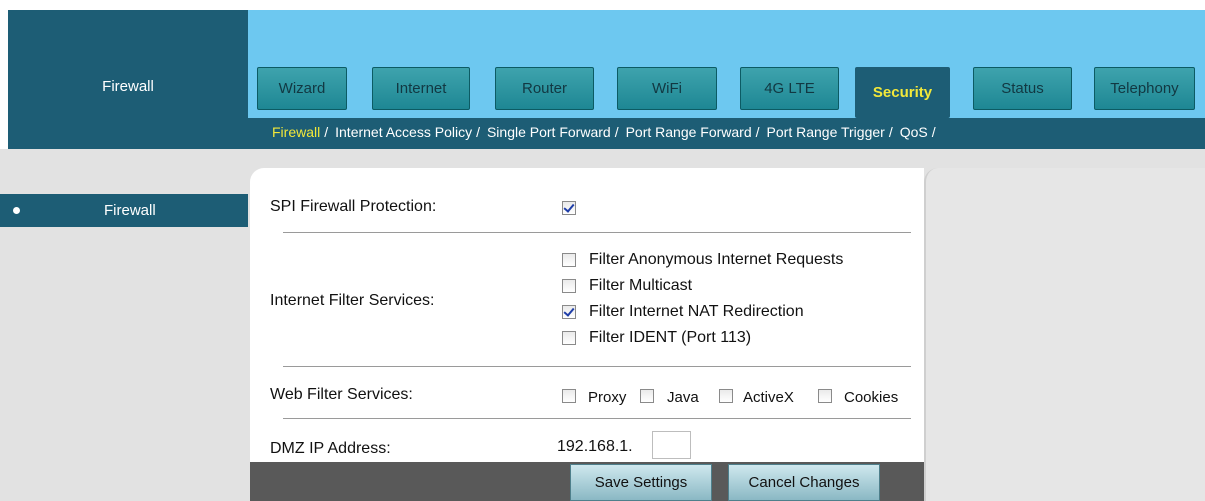 Image resolution: width=1205 pixels, height=501 pixels. I want to click on filter-nat-redirection-label: Filter Internet NAT Redirection, so click(696, 311).